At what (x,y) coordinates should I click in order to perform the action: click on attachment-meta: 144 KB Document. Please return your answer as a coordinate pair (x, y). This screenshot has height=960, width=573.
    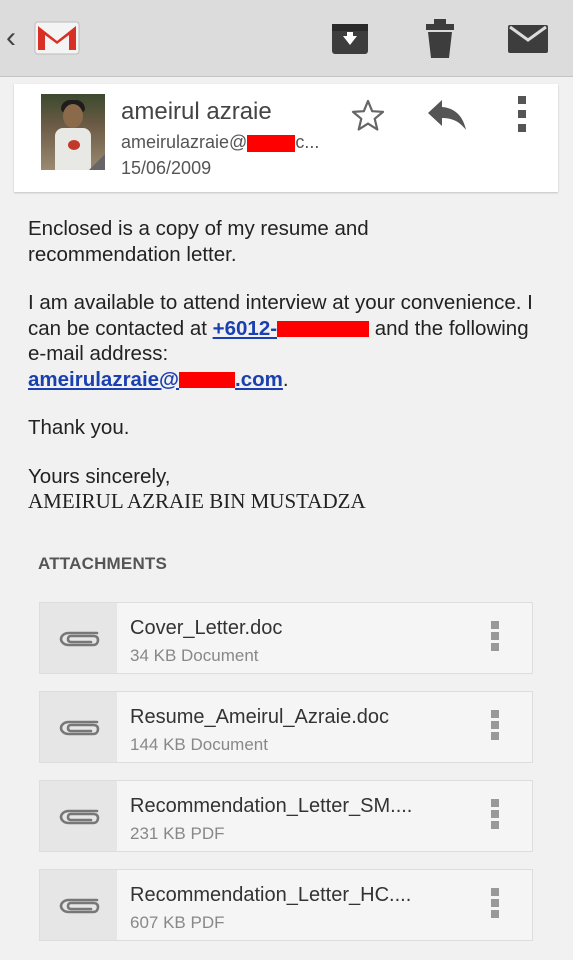
    Looking at the image, I should click on (199, 744).